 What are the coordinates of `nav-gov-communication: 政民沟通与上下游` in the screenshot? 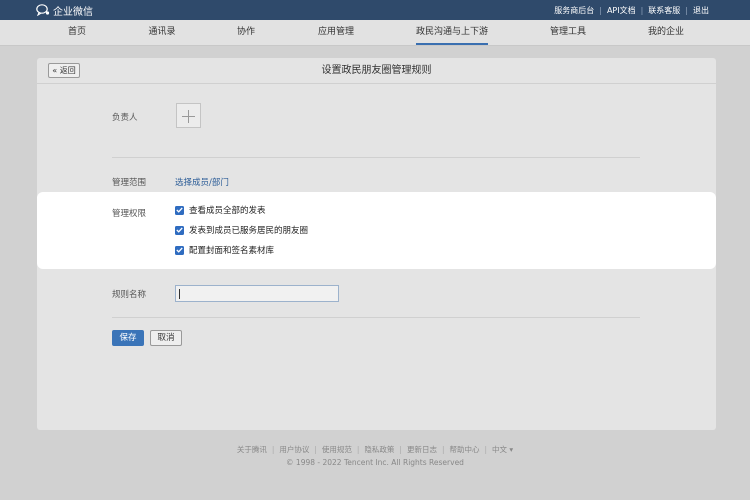 It's located at (452, 32).